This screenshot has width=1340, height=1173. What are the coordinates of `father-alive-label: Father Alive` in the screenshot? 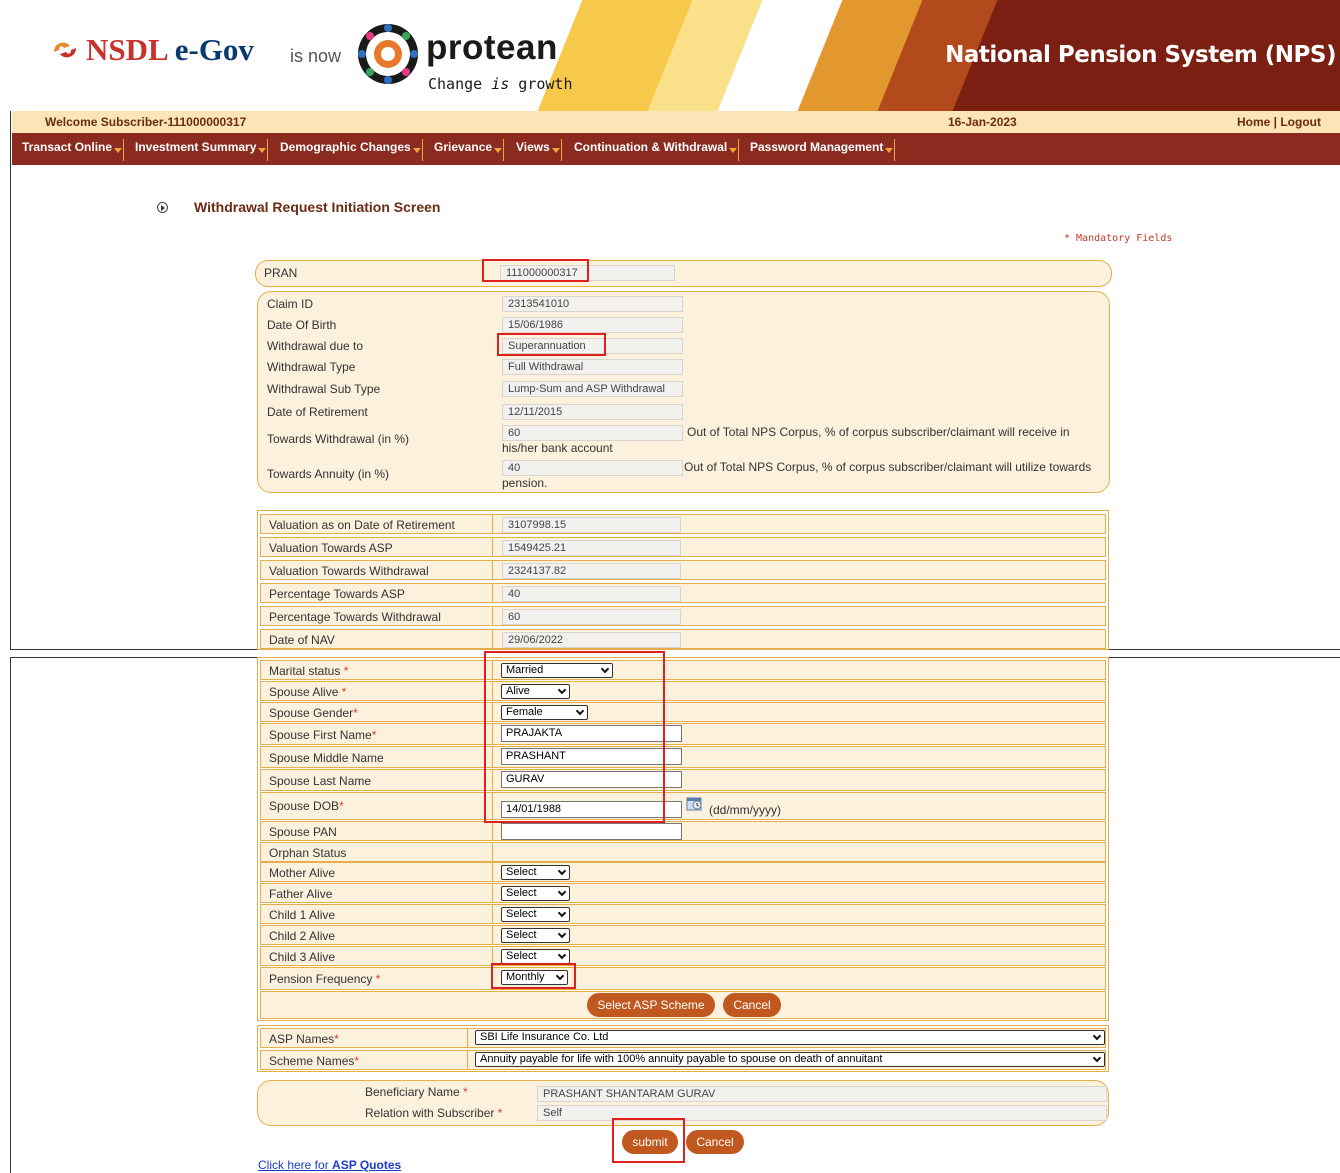 It's located at (301, 894).